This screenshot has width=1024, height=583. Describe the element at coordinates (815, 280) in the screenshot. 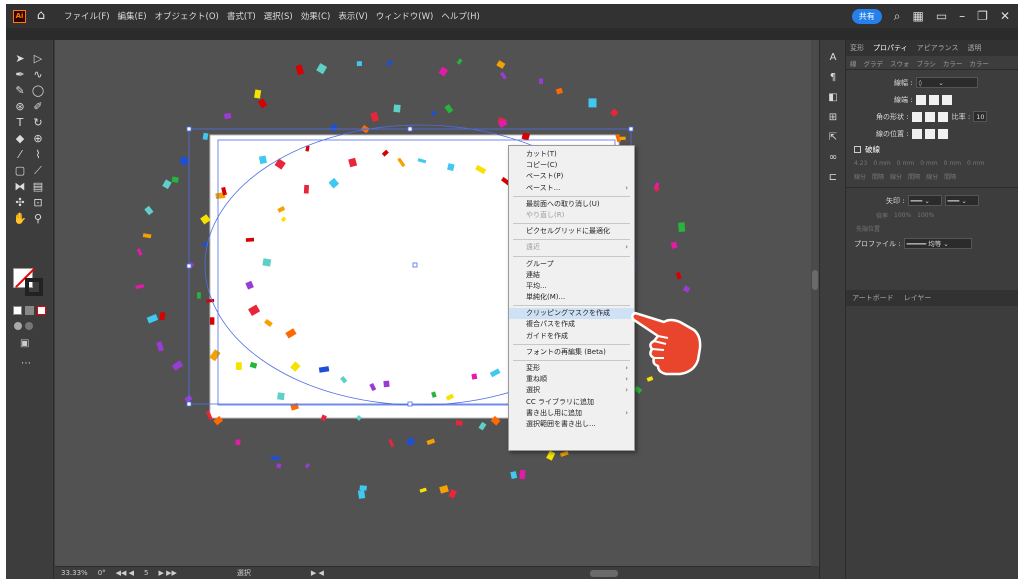

I see `scroll-thumb` at that location.